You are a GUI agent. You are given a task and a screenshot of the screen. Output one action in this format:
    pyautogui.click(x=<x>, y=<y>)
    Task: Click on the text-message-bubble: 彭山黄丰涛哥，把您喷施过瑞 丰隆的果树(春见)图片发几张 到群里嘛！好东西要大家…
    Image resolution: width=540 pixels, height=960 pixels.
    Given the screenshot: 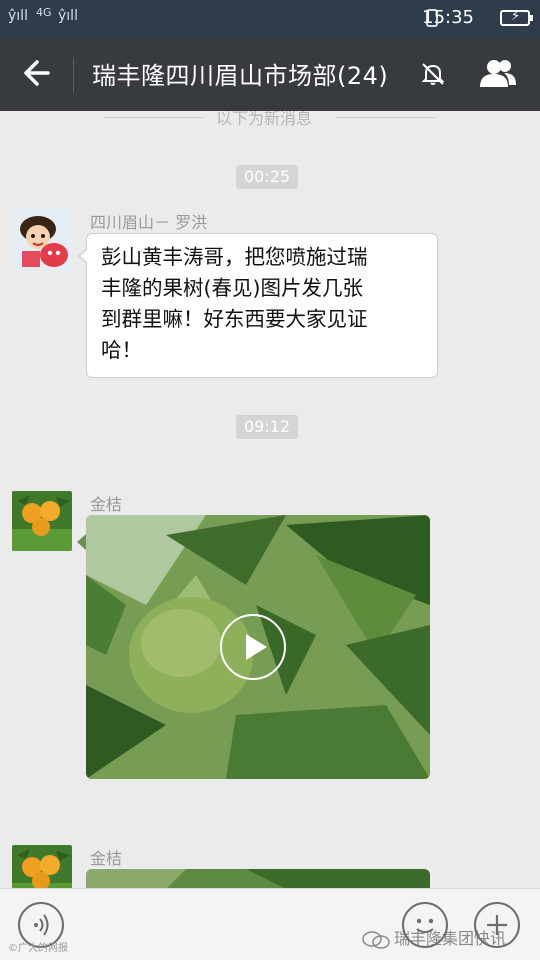 What is the action you would take?
    pyautogui.click(x=258, y=305)
    